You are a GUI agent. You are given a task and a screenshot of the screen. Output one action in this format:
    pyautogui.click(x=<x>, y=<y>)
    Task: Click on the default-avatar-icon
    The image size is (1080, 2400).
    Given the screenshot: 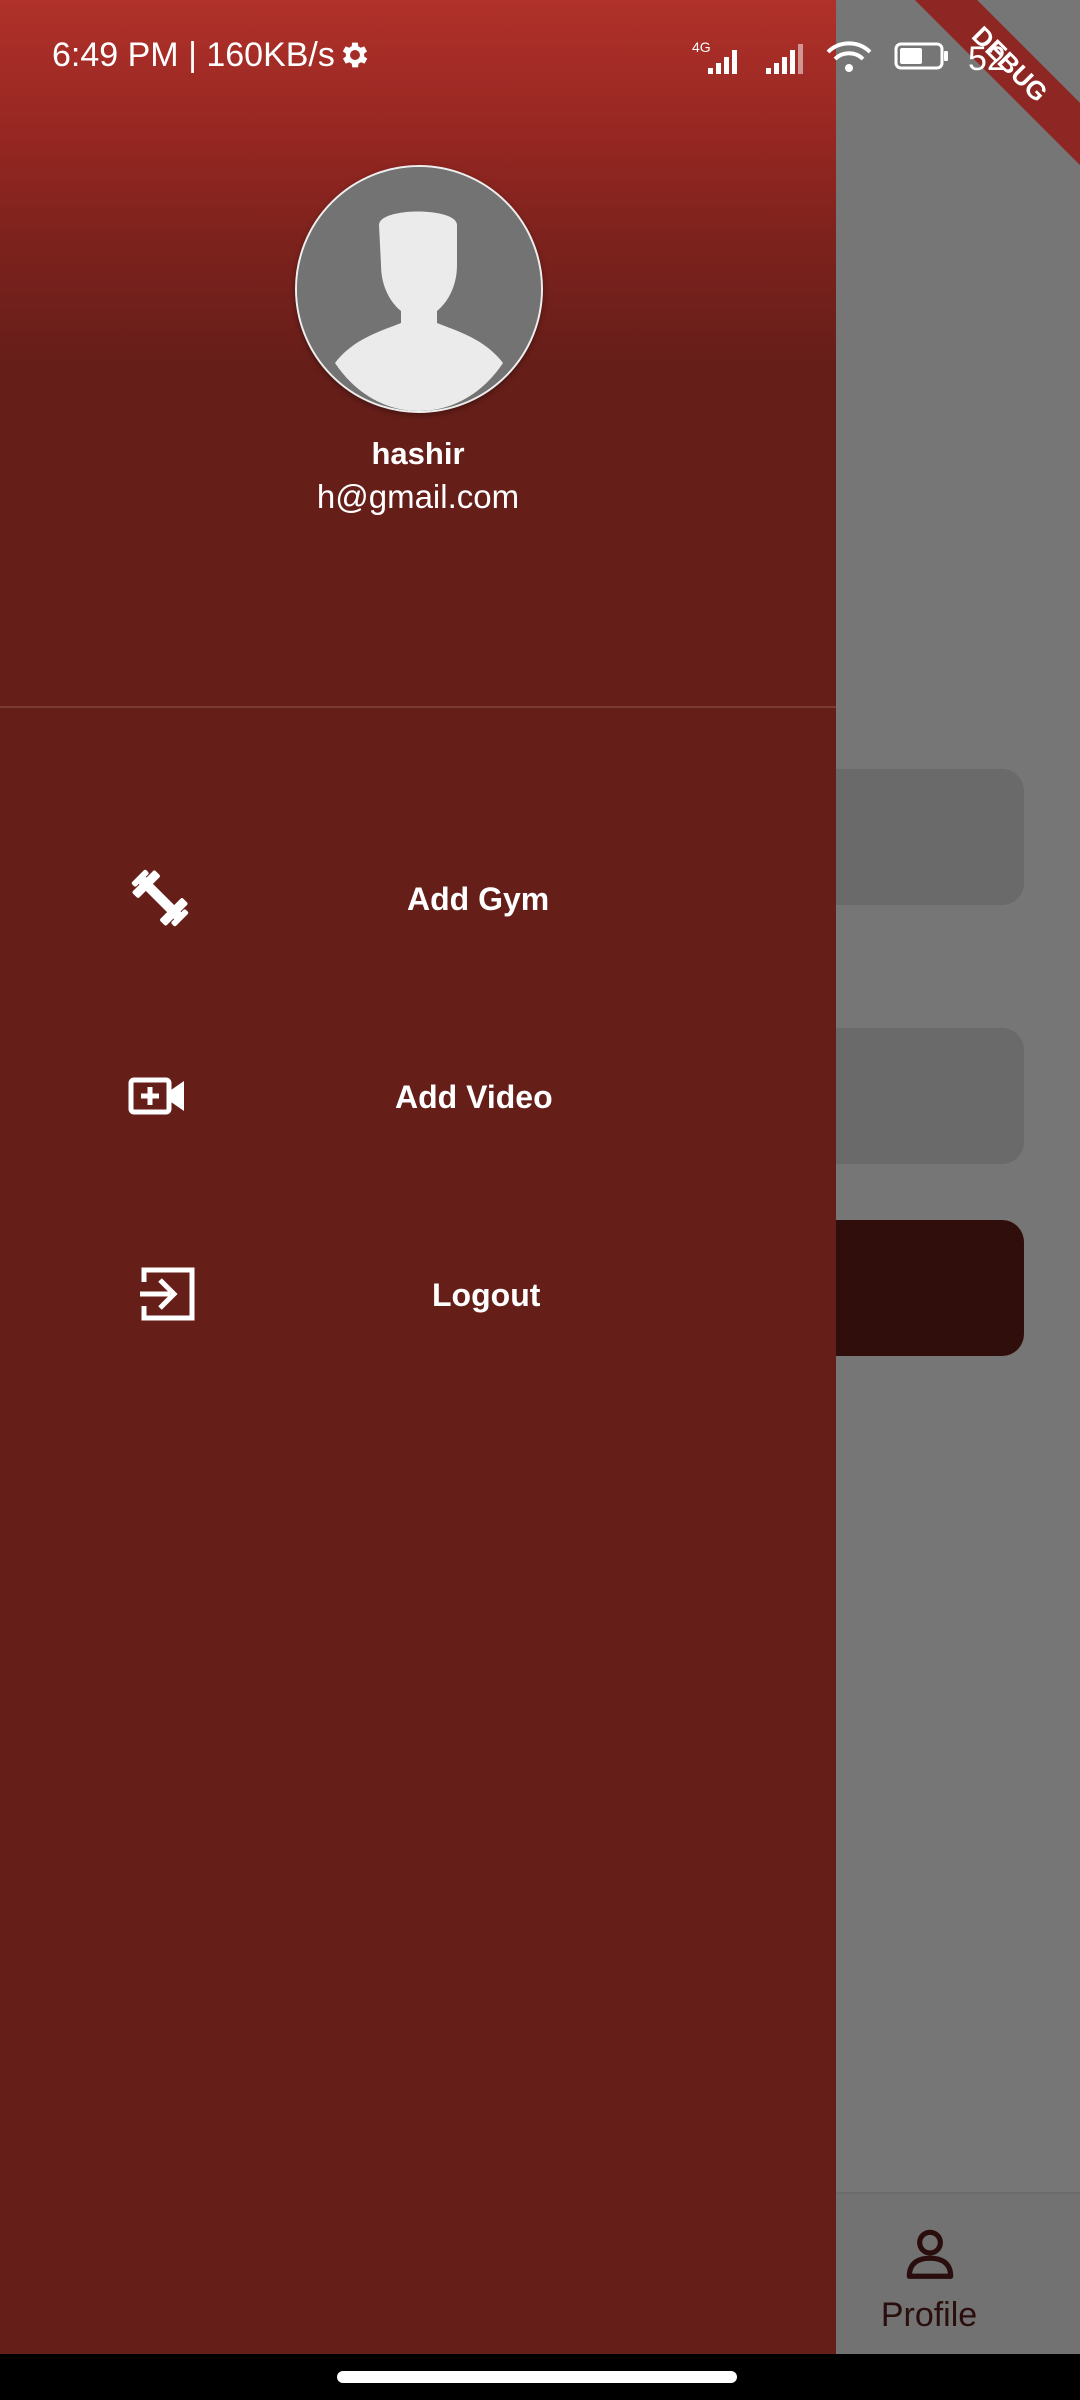 What is the action you would take?
    pyautogui.click(x=419, y=289)
    